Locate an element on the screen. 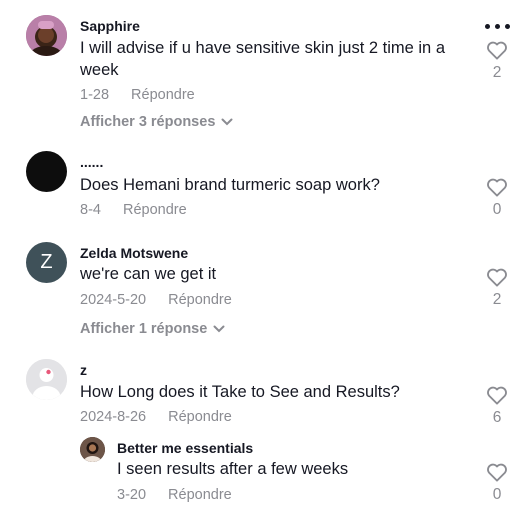 The image size is (532, 517). view-replies-label: Afficher 1 réponse is located at coordinates (144, 329).